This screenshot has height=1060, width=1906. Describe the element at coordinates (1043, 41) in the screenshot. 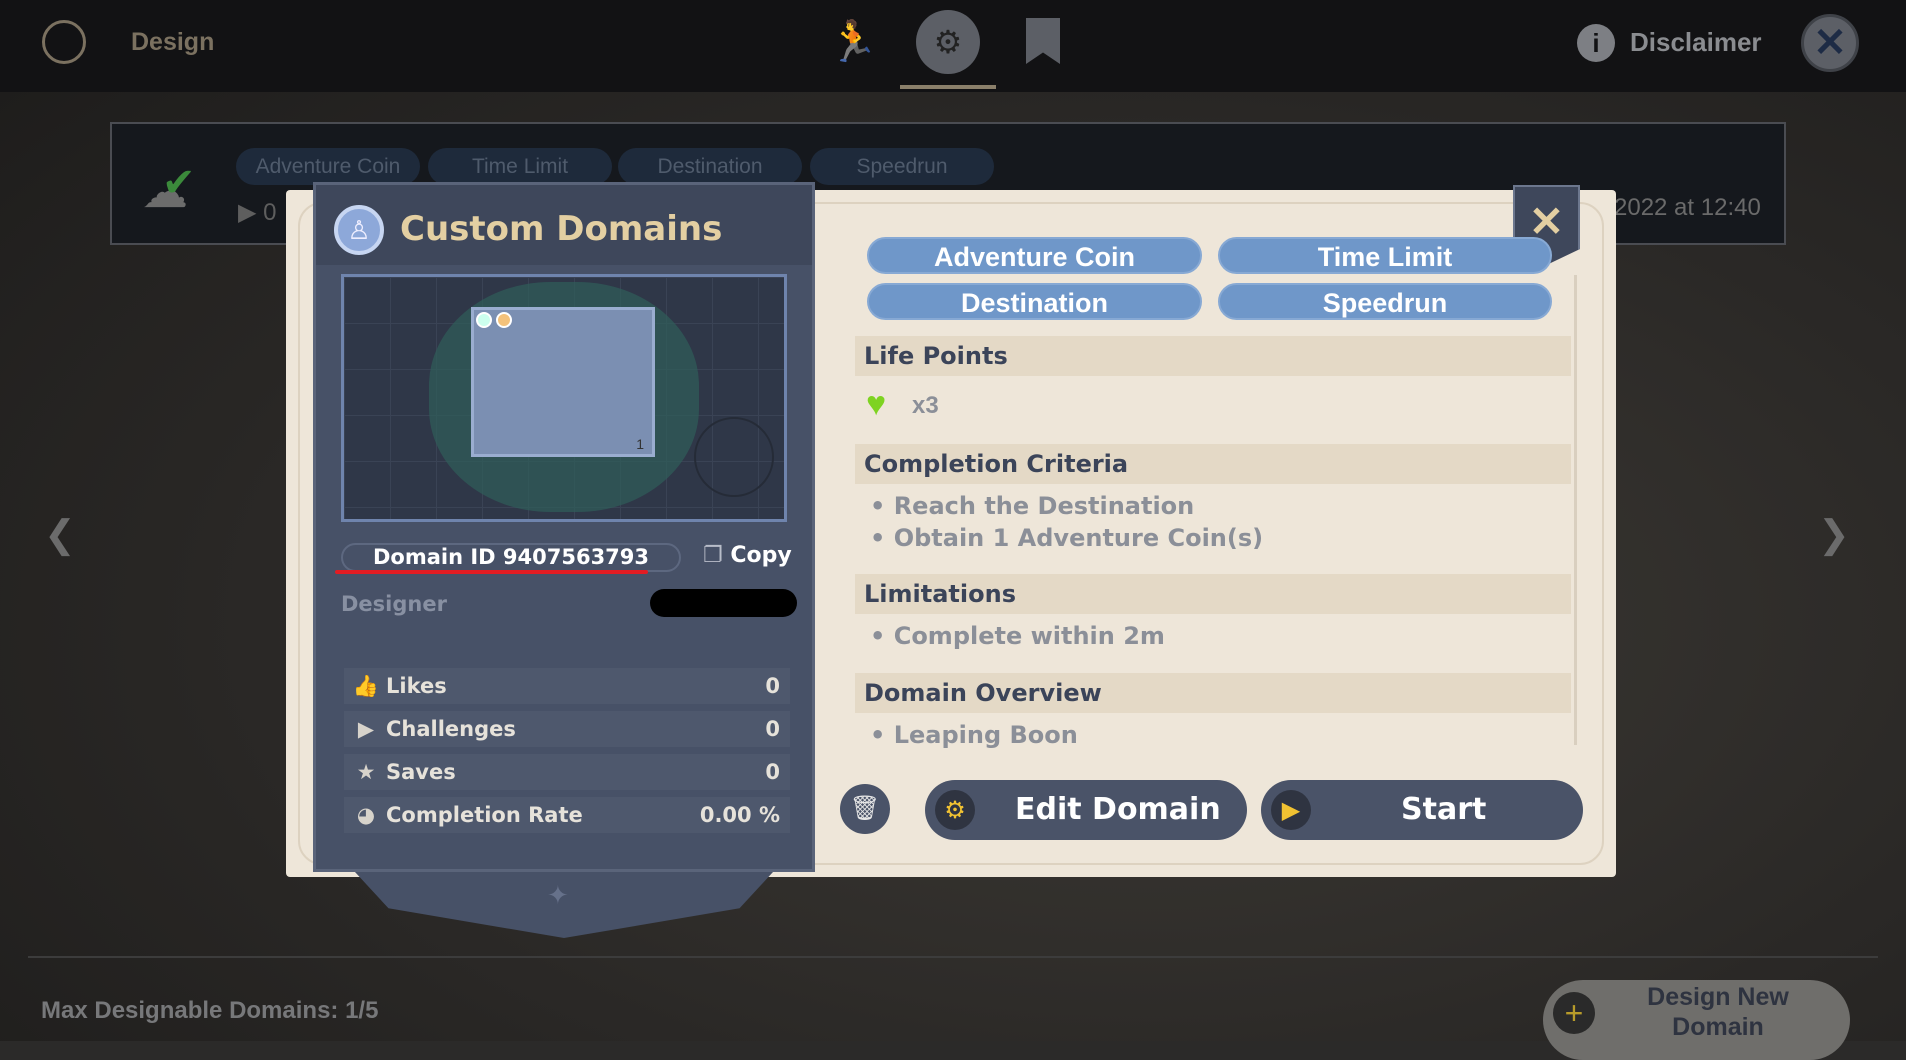

I see `bookmark-star-icon` at that location.